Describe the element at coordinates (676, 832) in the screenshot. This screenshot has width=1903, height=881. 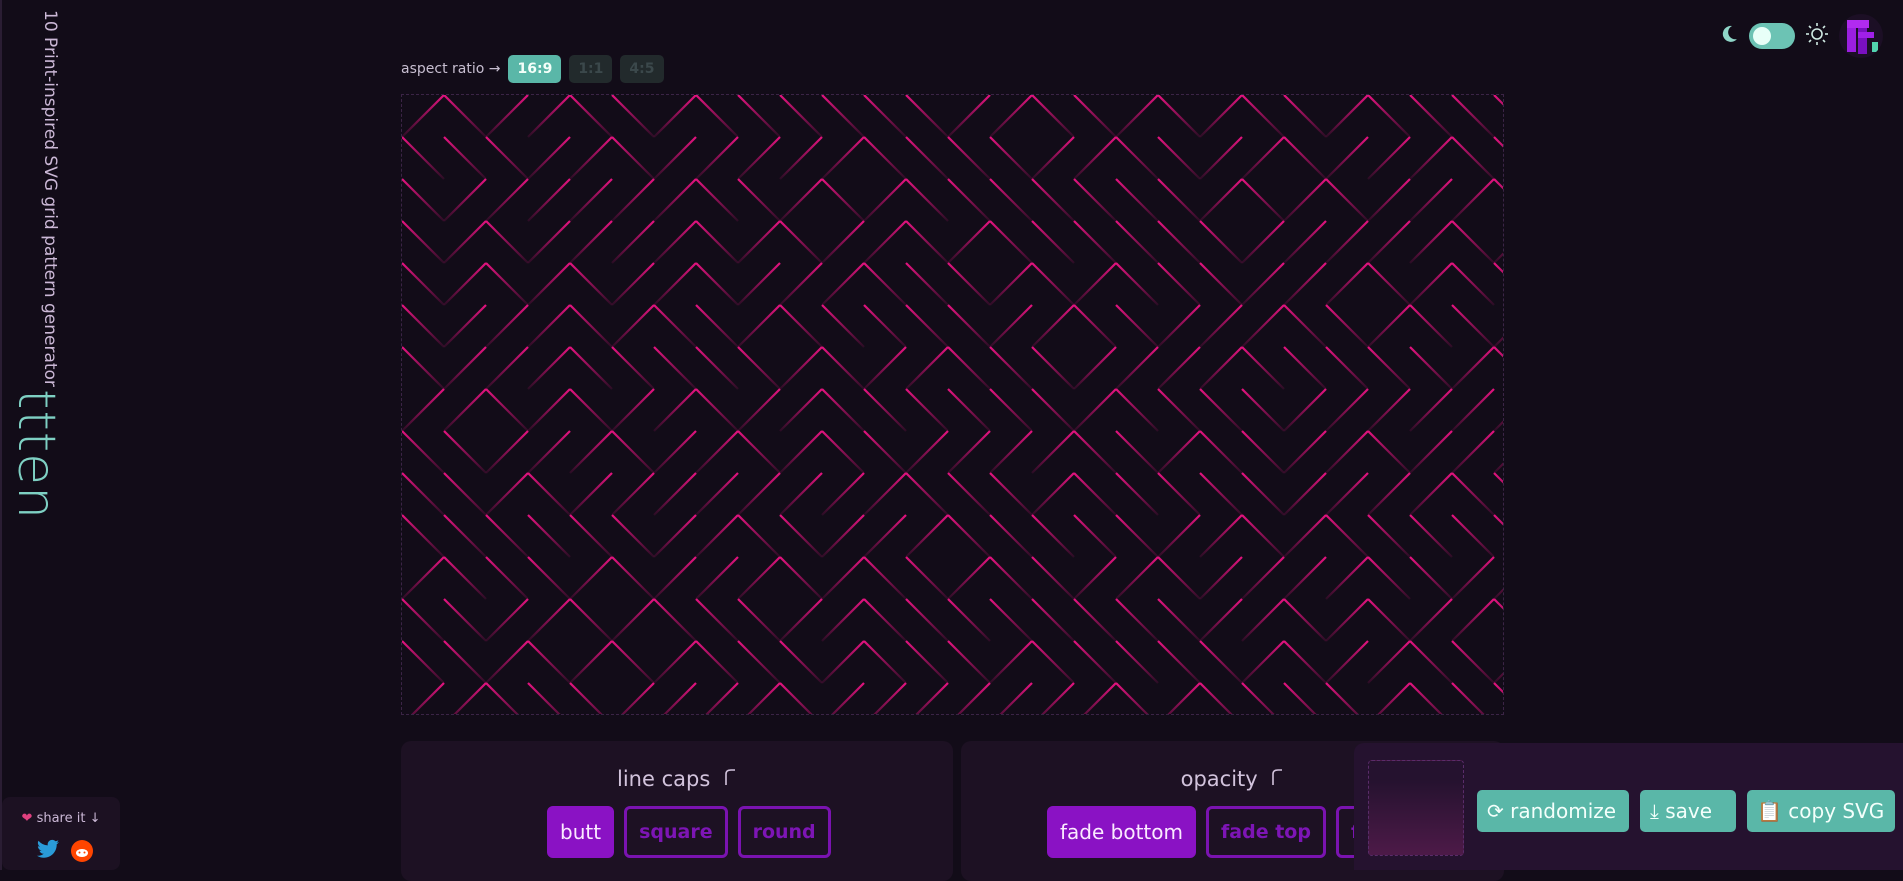
I see `line-cap-square-button: square` at that location.